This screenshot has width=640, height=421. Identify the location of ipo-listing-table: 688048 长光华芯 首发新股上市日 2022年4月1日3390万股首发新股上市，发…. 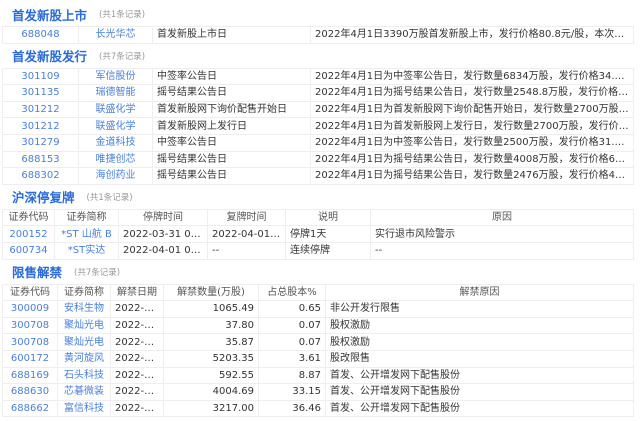
(318, 35).